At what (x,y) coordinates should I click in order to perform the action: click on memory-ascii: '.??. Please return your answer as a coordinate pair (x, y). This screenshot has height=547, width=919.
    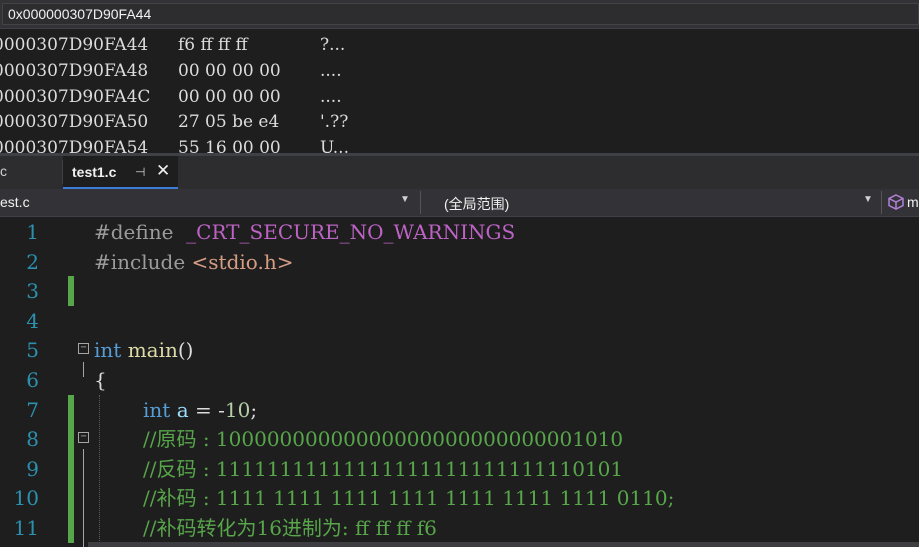
    Looking at the image, I should click on (334, 122).